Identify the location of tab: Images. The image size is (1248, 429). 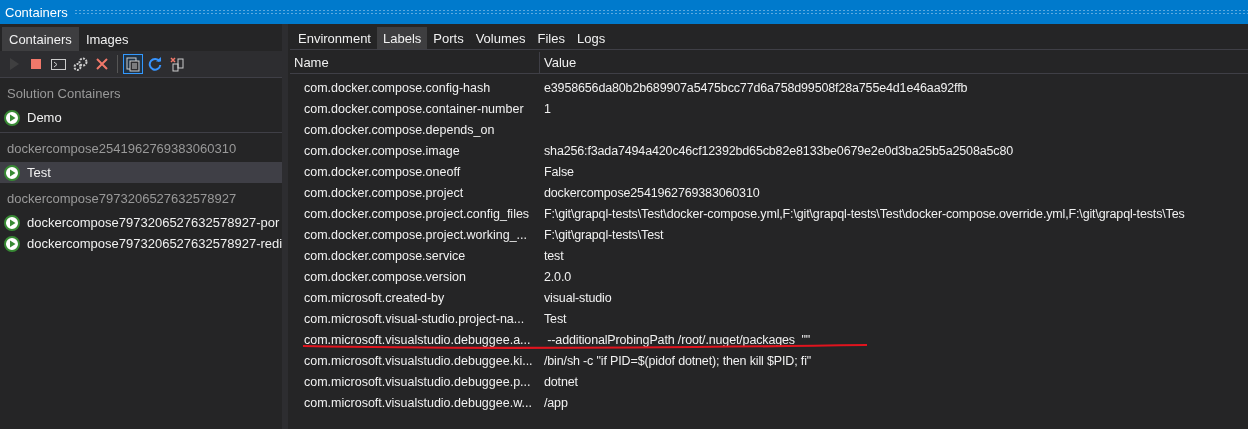
(107, 39).